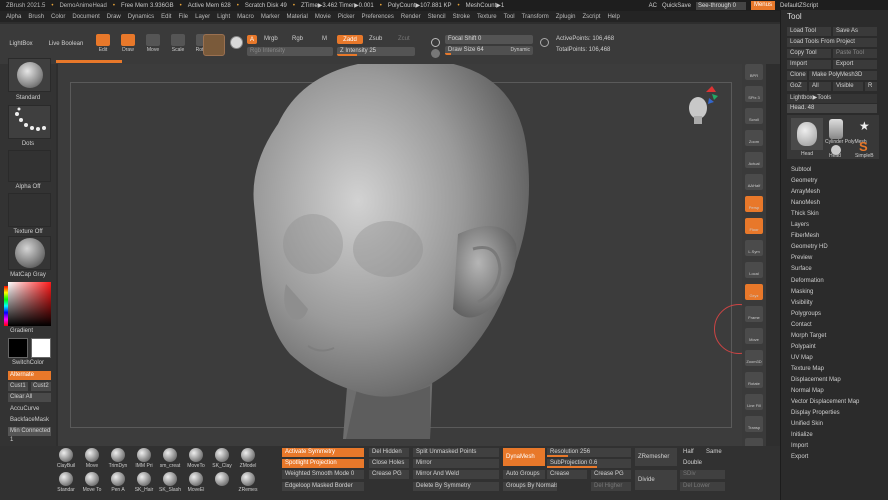 The image size is (888, 500). What do you see at coordinates (509, 17) in the screenshot?
I see `menu-tool: Tool` at bounding box center [509, 17].